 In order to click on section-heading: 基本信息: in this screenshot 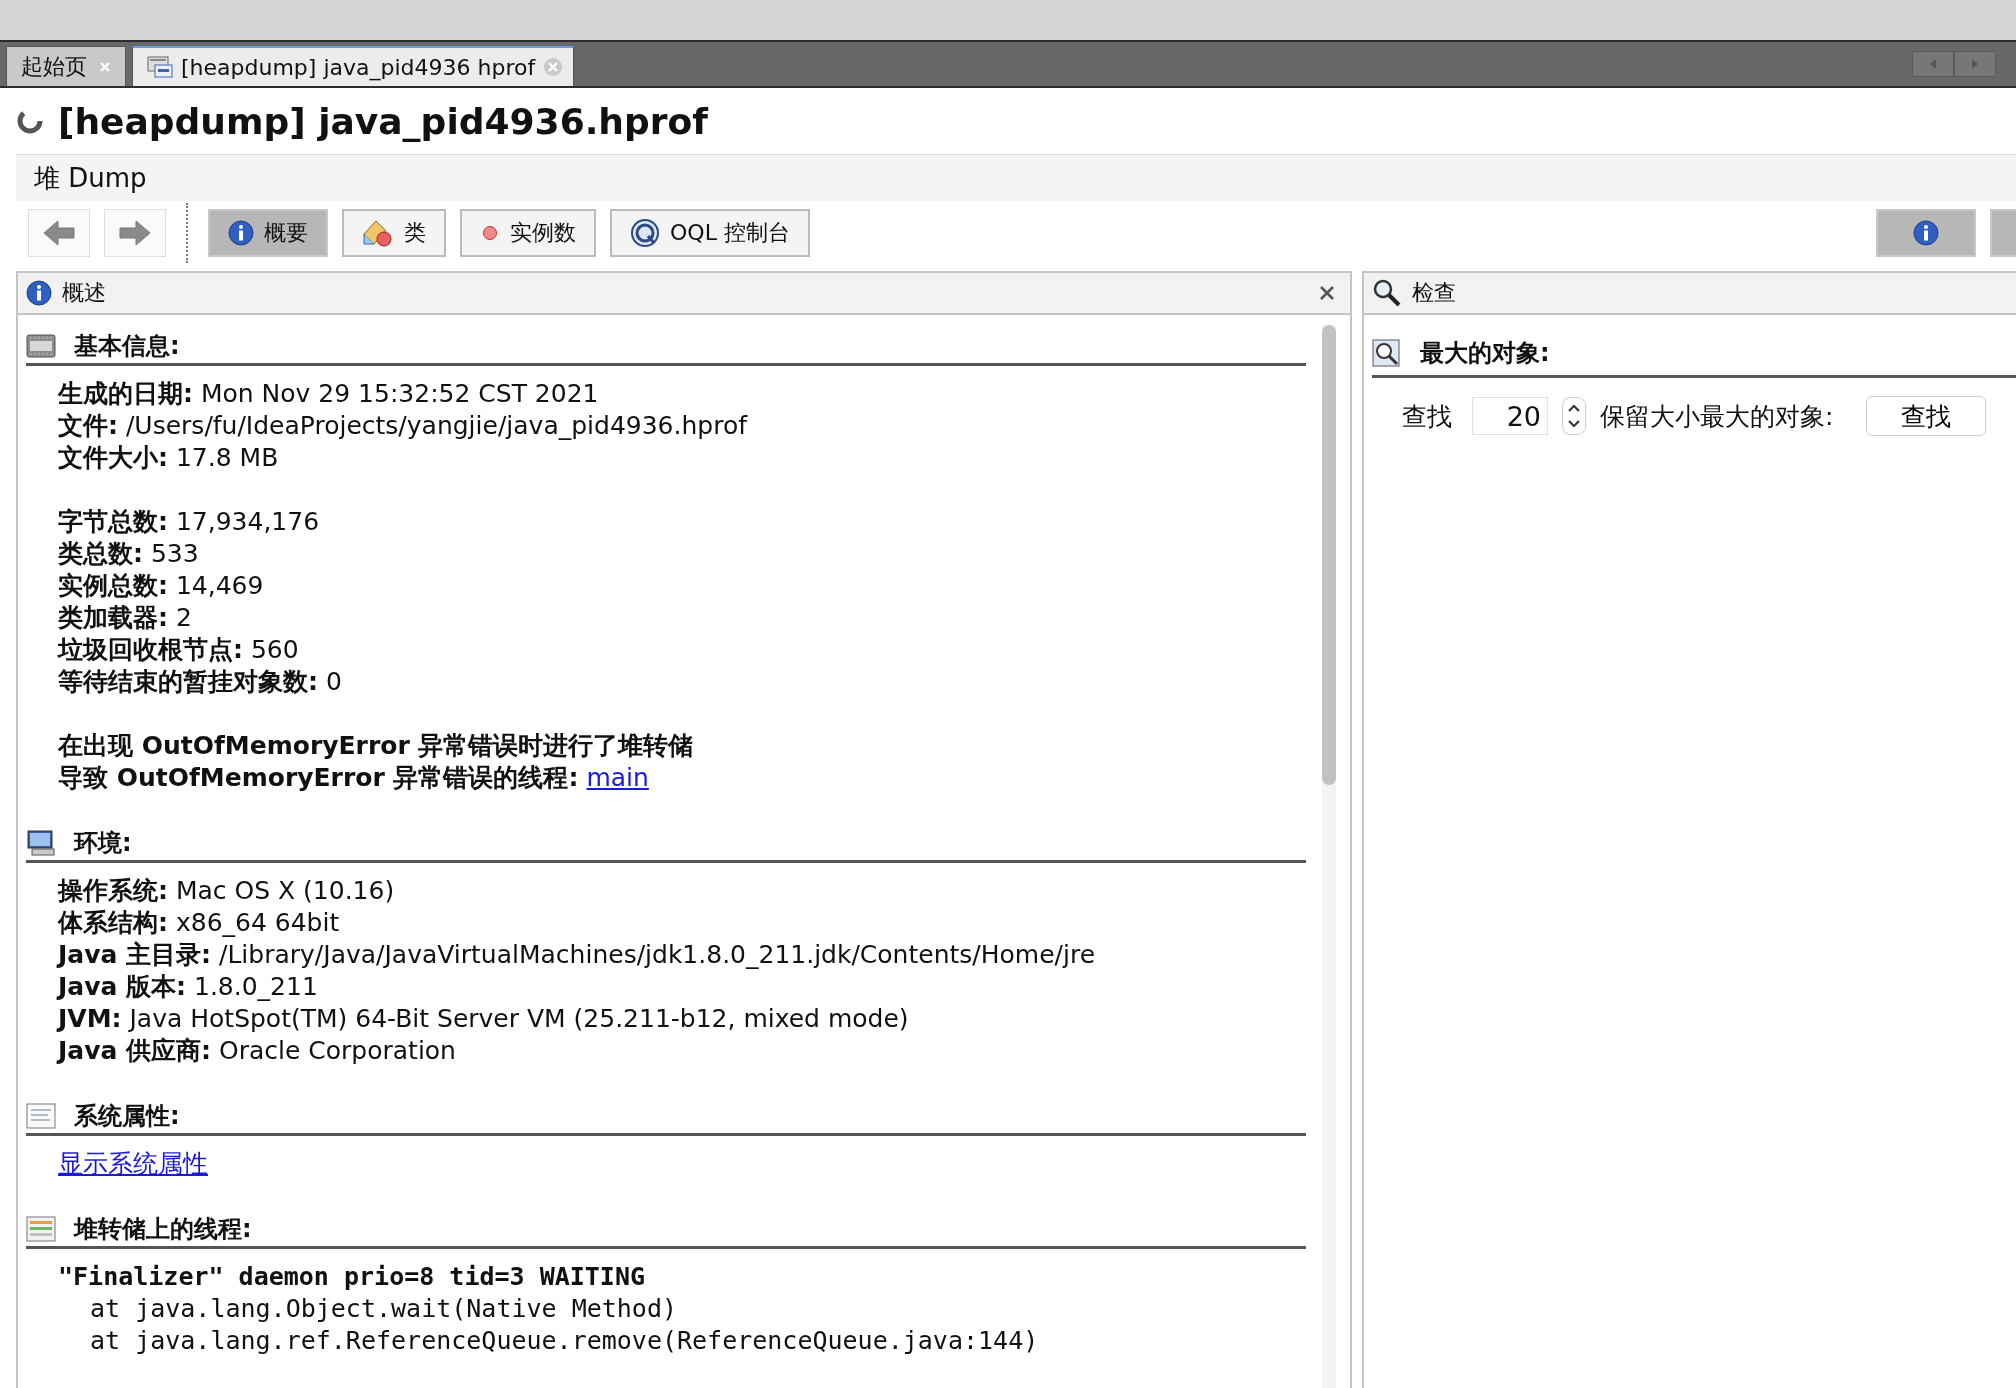, I will do `click(127, 346)`.